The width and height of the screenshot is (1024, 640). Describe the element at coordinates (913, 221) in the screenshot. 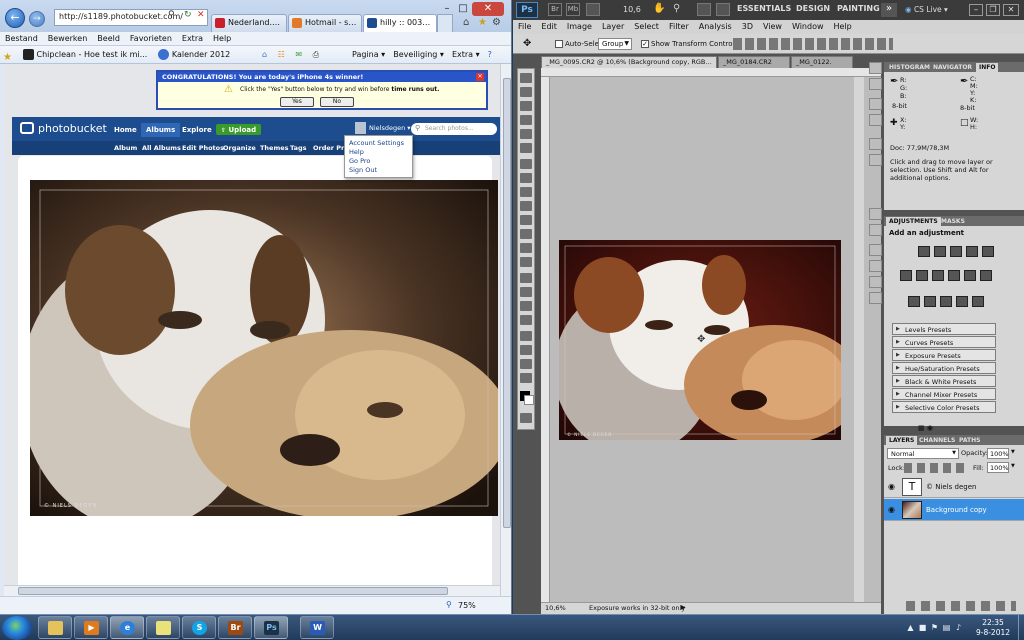

I see `tab-adjustments: ADJUSTMENTS` at that location.